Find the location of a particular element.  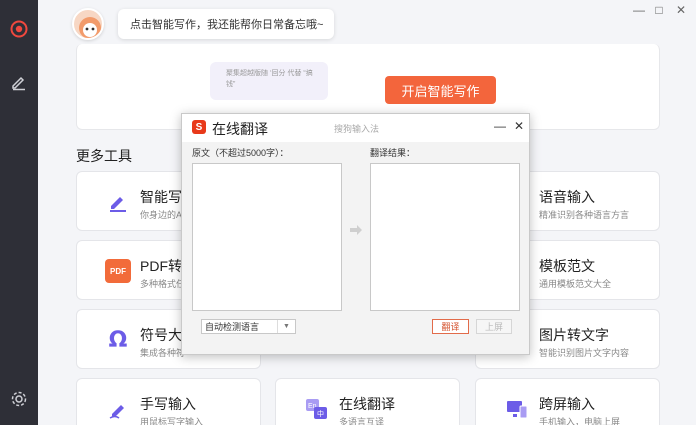

pdf-icon: PDF is located at coordinates (118, 271).